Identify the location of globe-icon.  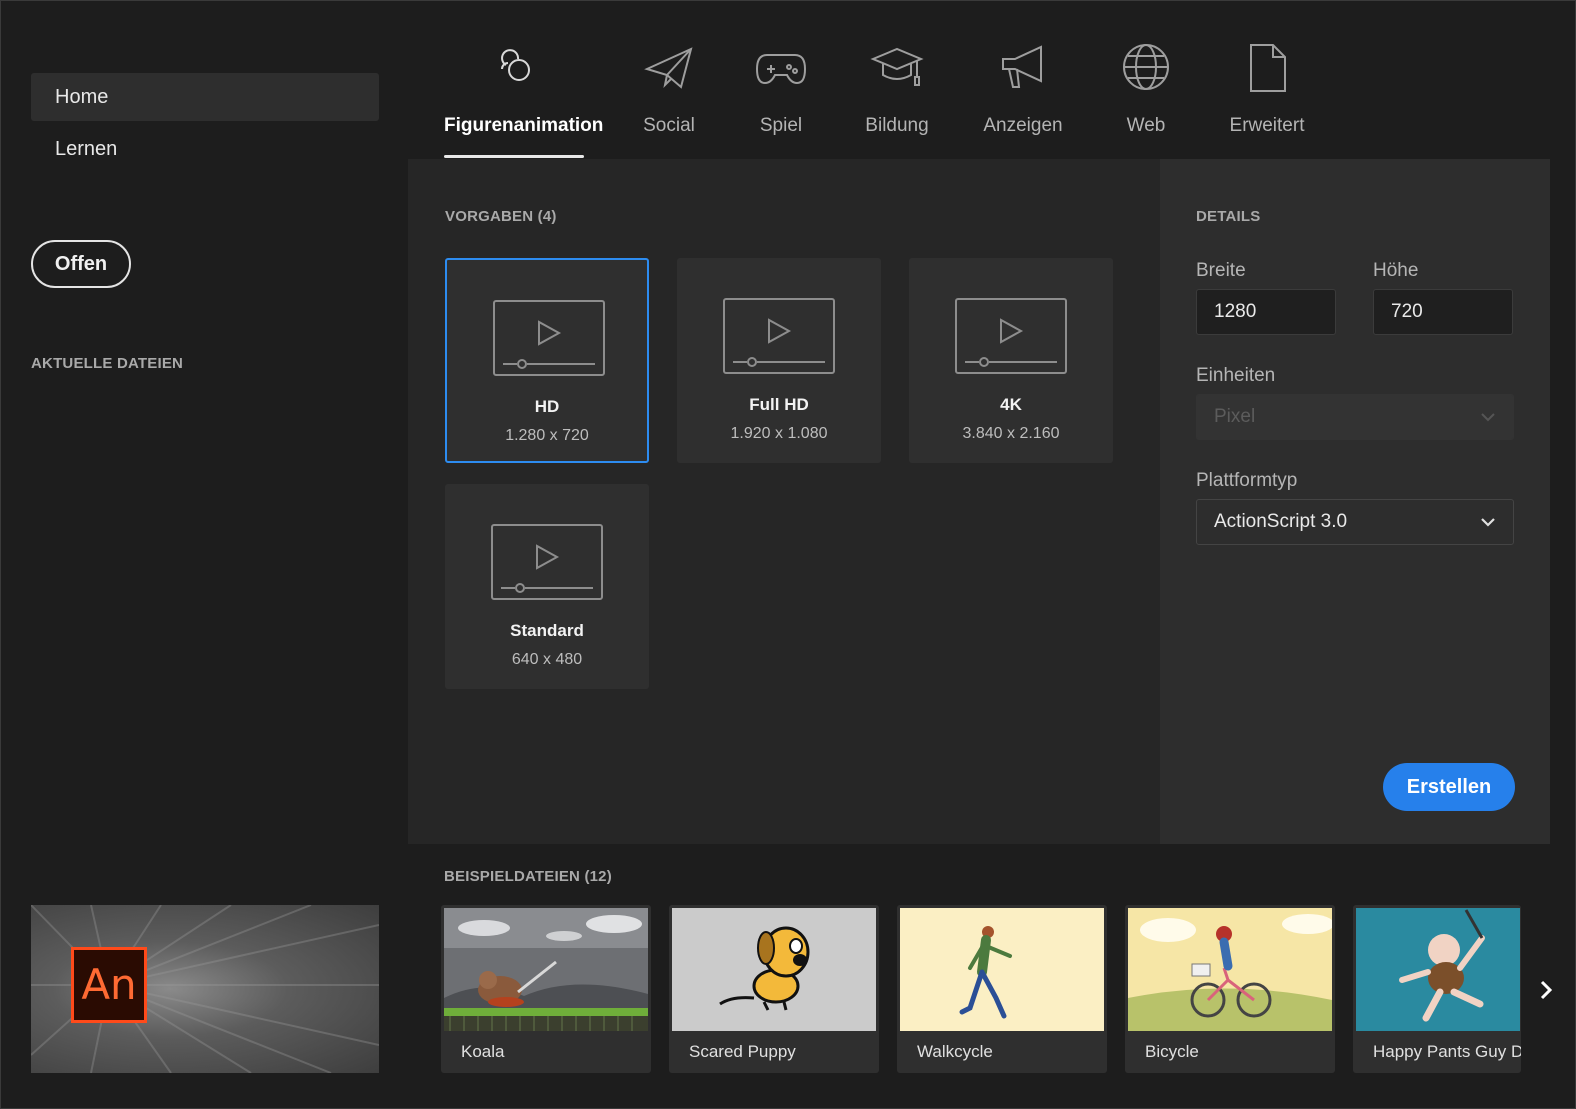
(1146, 67).